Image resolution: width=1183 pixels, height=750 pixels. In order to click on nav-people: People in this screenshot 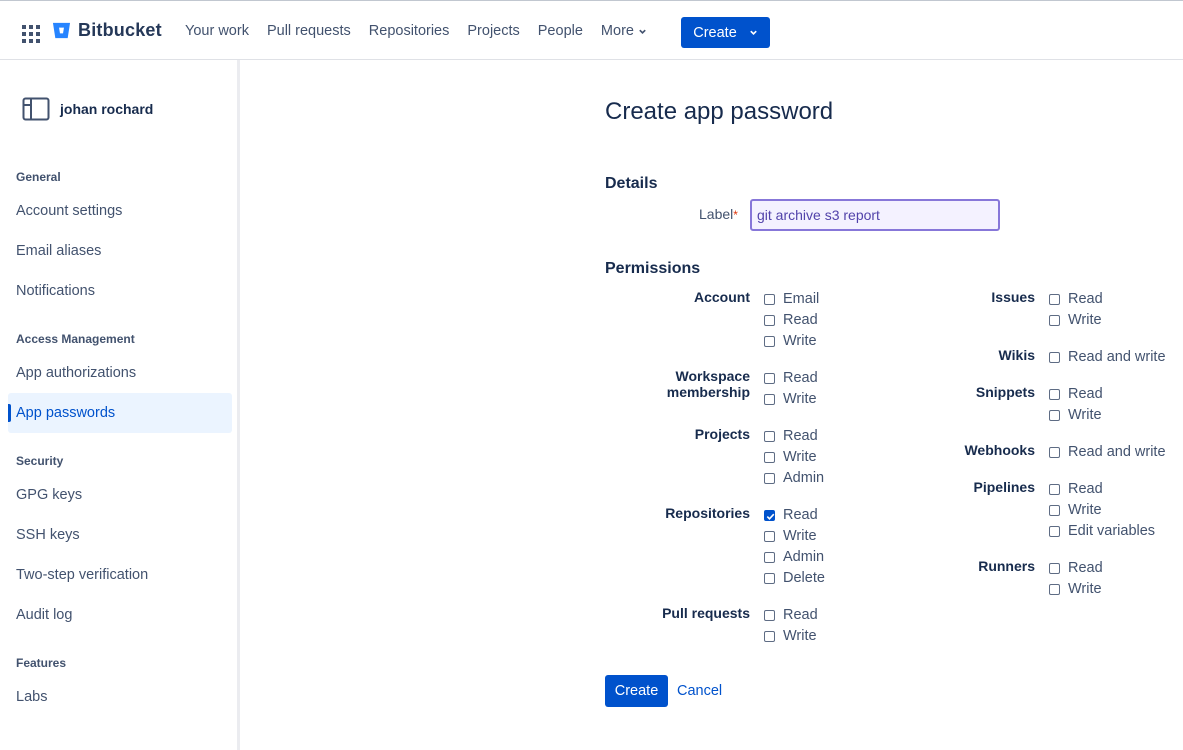, I will do `click(560, 31)`.